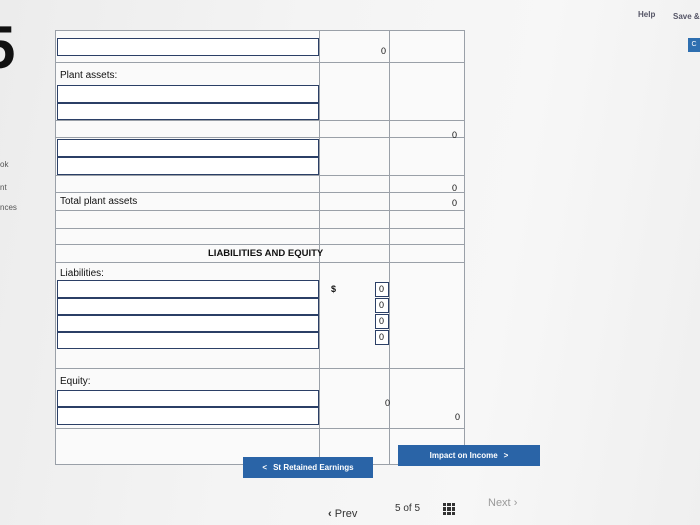  I want to click on page-indicator: 5 of 5, so click(407, 508).